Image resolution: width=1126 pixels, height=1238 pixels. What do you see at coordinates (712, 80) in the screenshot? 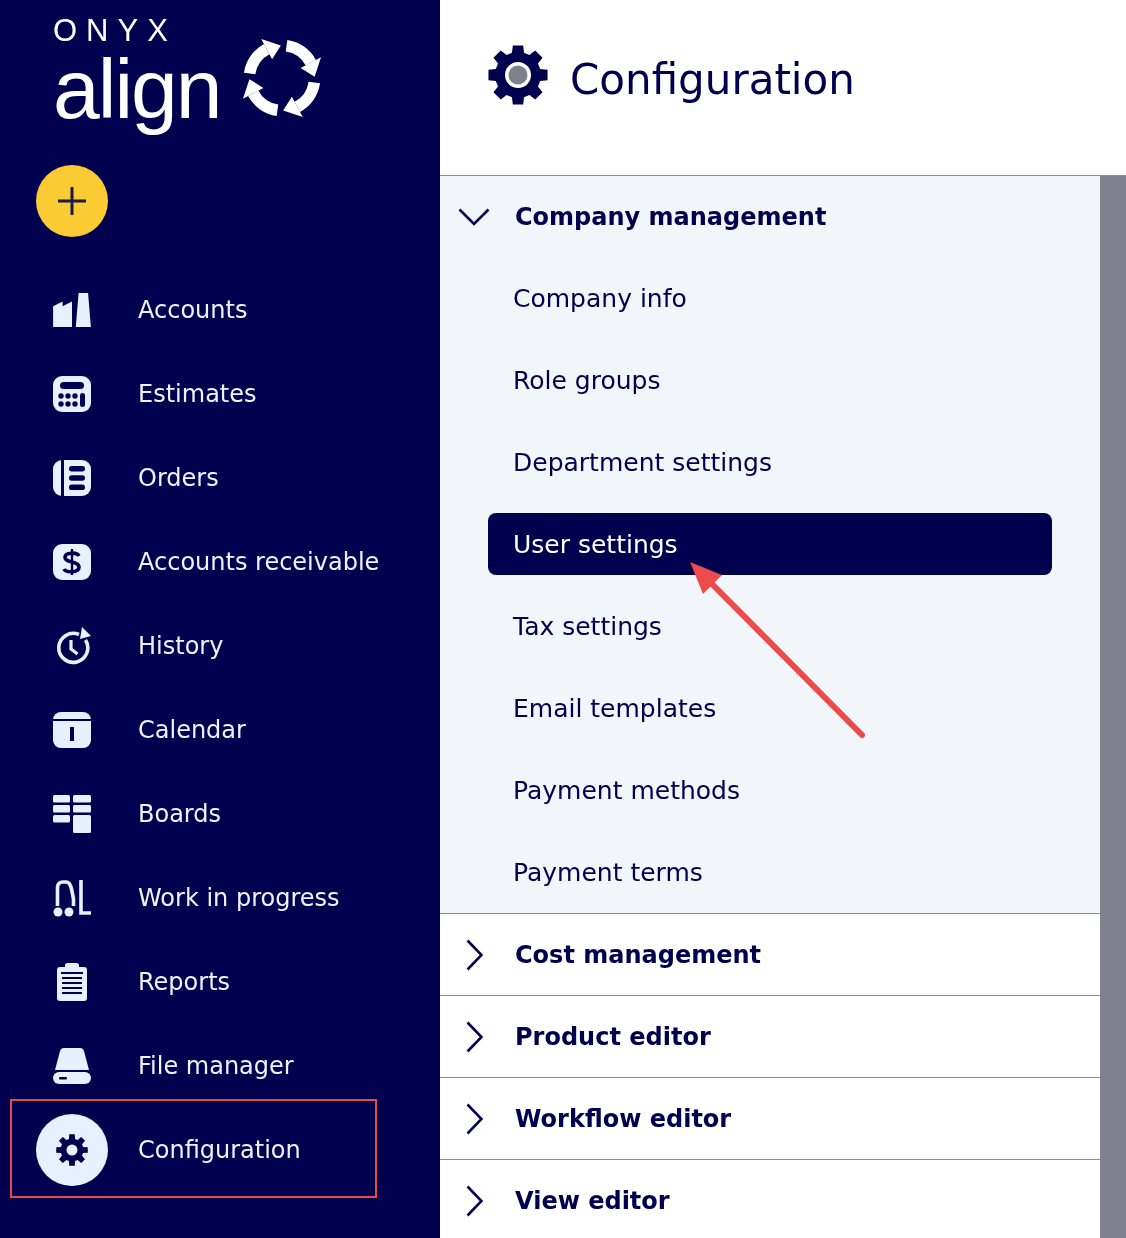
I see `page-title: Configuration` at bounding box center [712, 80].